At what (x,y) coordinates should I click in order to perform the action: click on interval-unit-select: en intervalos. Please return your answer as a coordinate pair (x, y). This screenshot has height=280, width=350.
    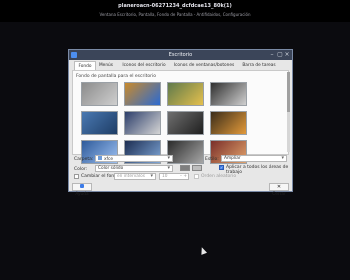
    Looking at the image, I should click on (135, 176).